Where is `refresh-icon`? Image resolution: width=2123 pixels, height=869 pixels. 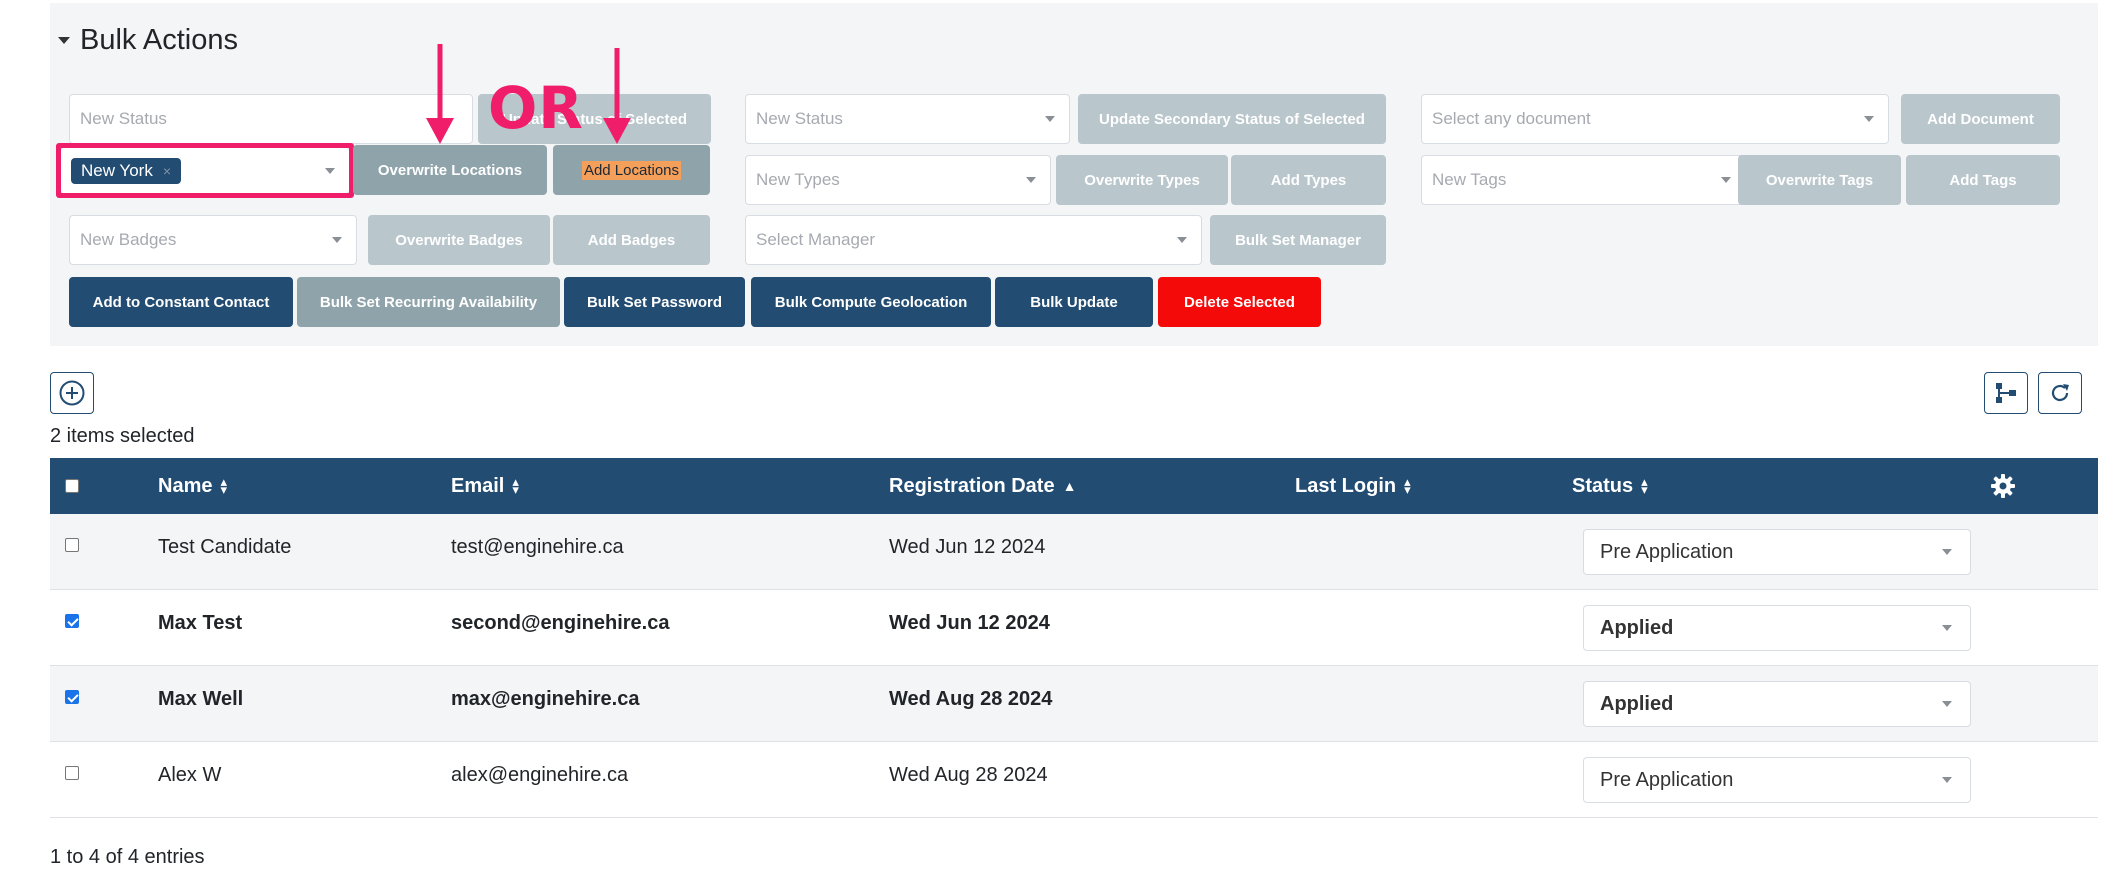
refresh-icon is located at coordinates (2060, 393).